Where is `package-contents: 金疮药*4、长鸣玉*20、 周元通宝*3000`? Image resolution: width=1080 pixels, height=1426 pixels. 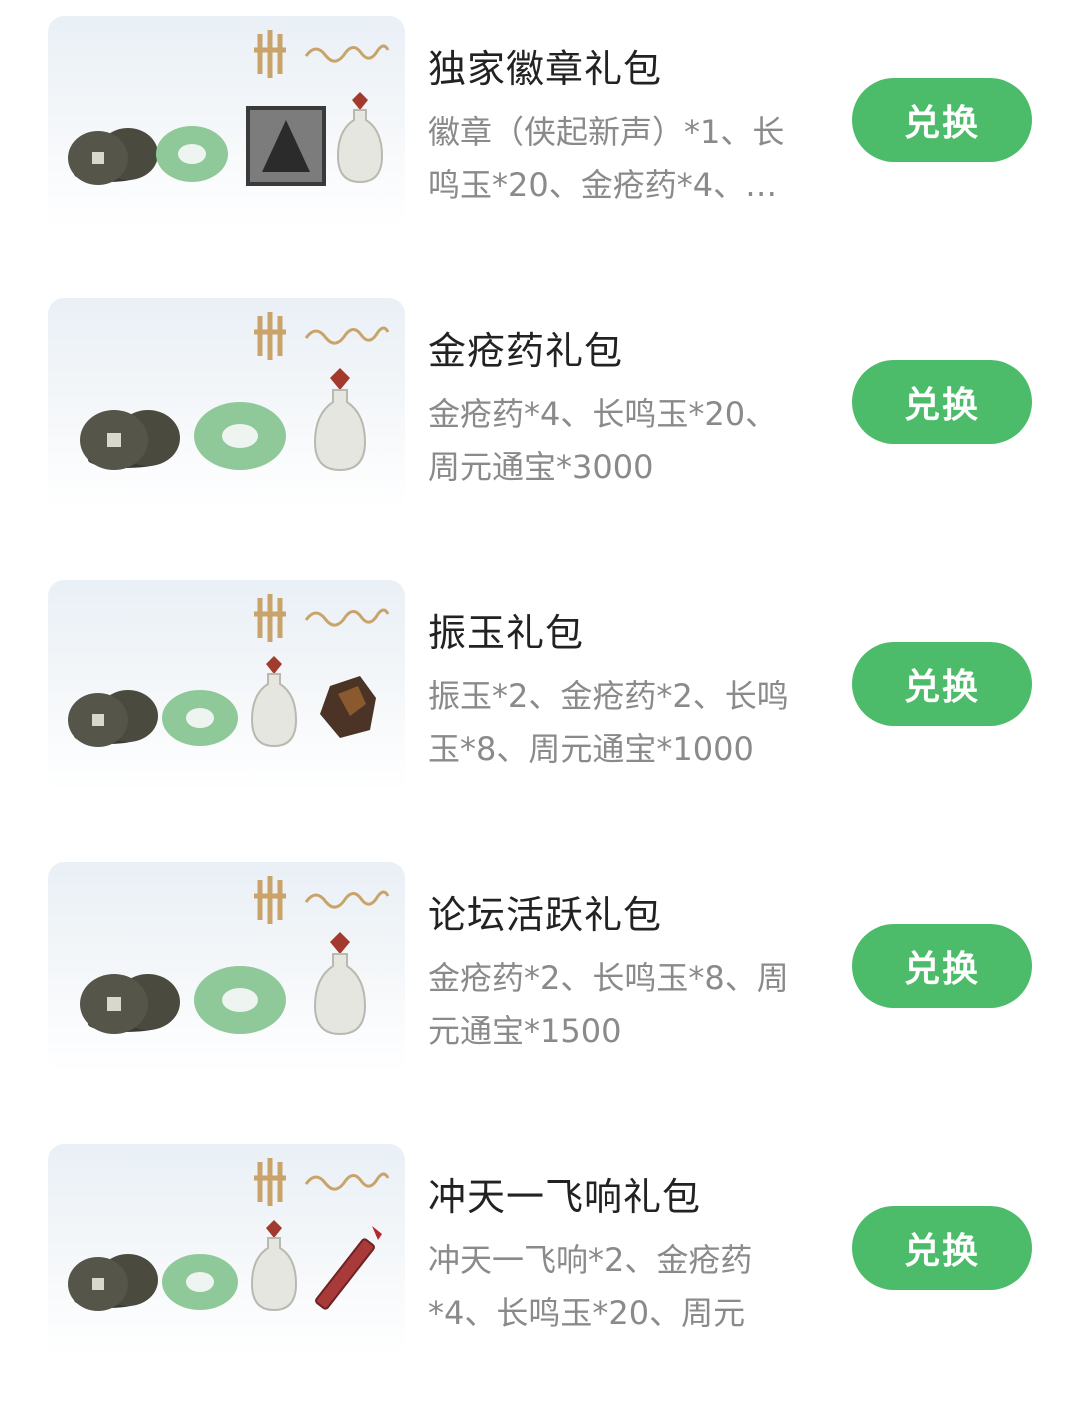 package-contents: 金疮药*4、长鸣玉*20、 周元通宝*3000 is located at coordinates (603, 440).